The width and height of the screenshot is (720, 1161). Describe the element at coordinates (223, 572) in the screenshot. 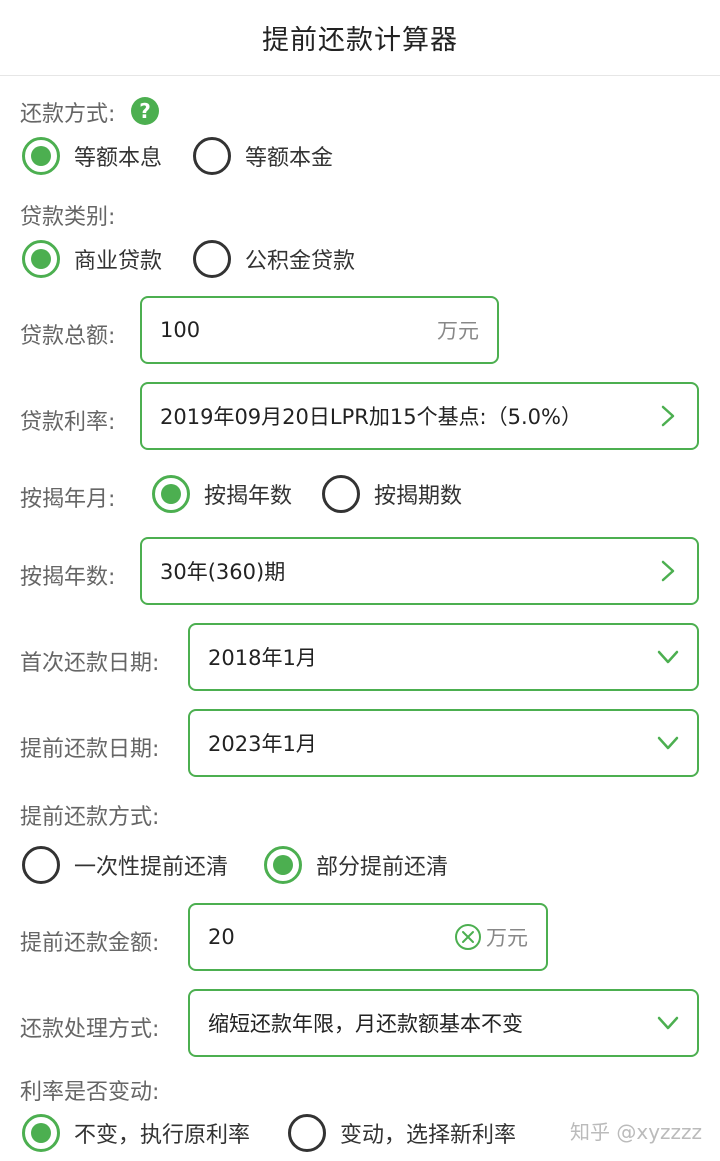

I see `mortgage-years-value: 30年(360)期` at that location.